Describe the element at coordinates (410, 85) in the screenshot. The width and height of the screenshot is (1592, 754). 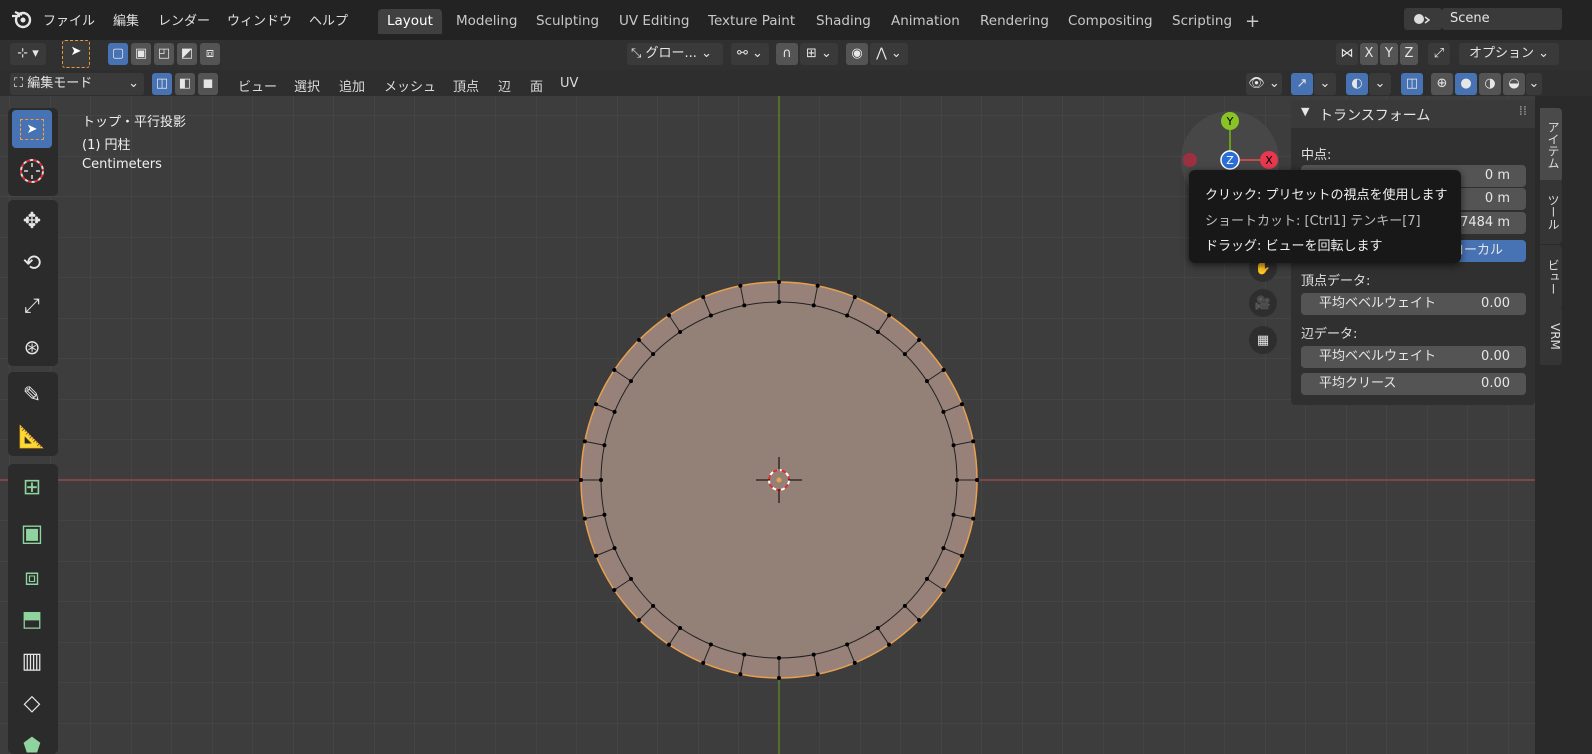
I see `menu-mesh: メッシュ` at that location.